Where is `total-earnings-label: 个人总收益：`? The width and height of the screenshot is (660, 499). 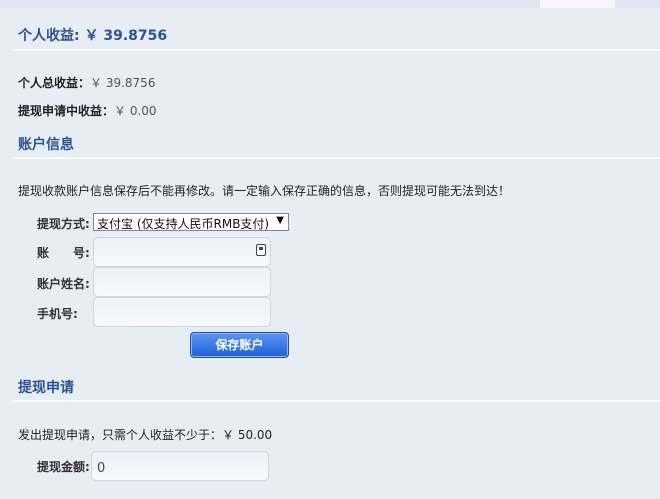 total-earnings-label: 个人总收益： is located at coordinates (54, 83).